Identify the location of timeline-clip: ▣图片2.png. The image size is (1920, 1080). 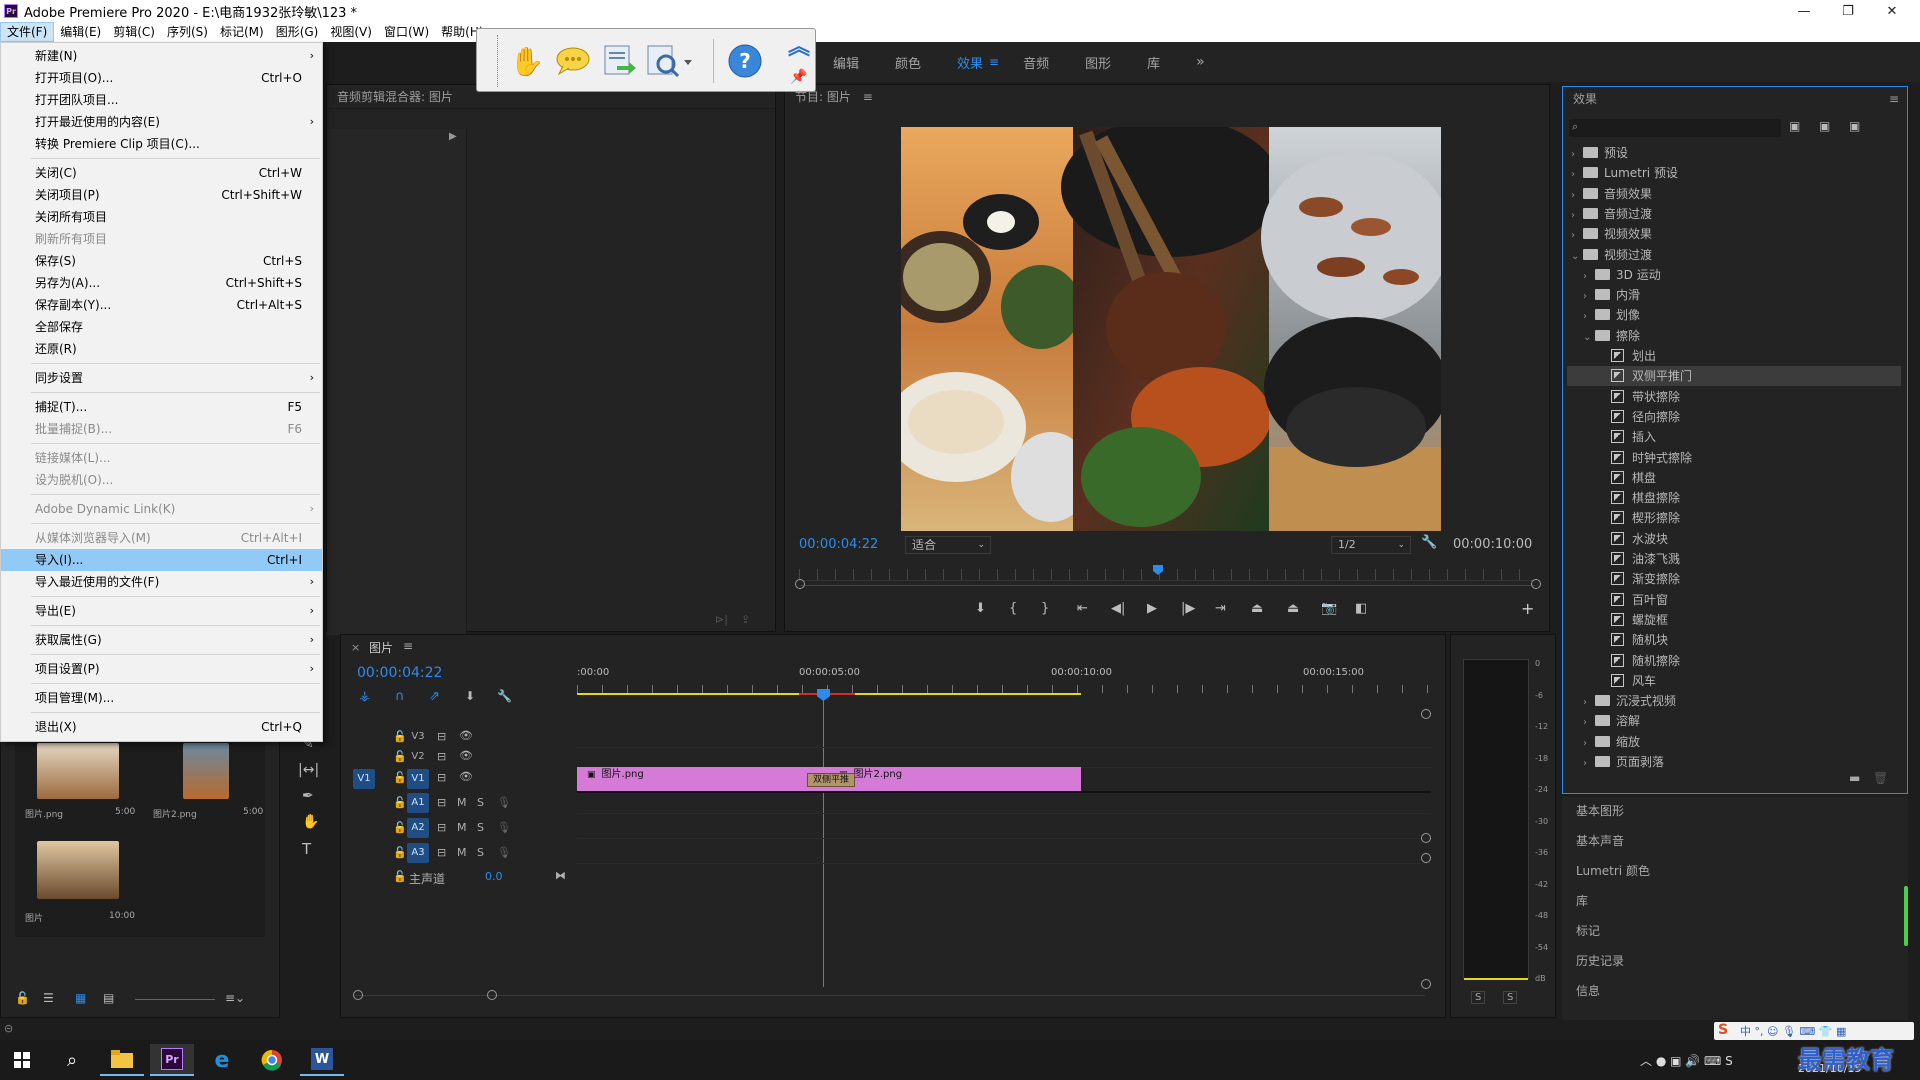
(955, 779).